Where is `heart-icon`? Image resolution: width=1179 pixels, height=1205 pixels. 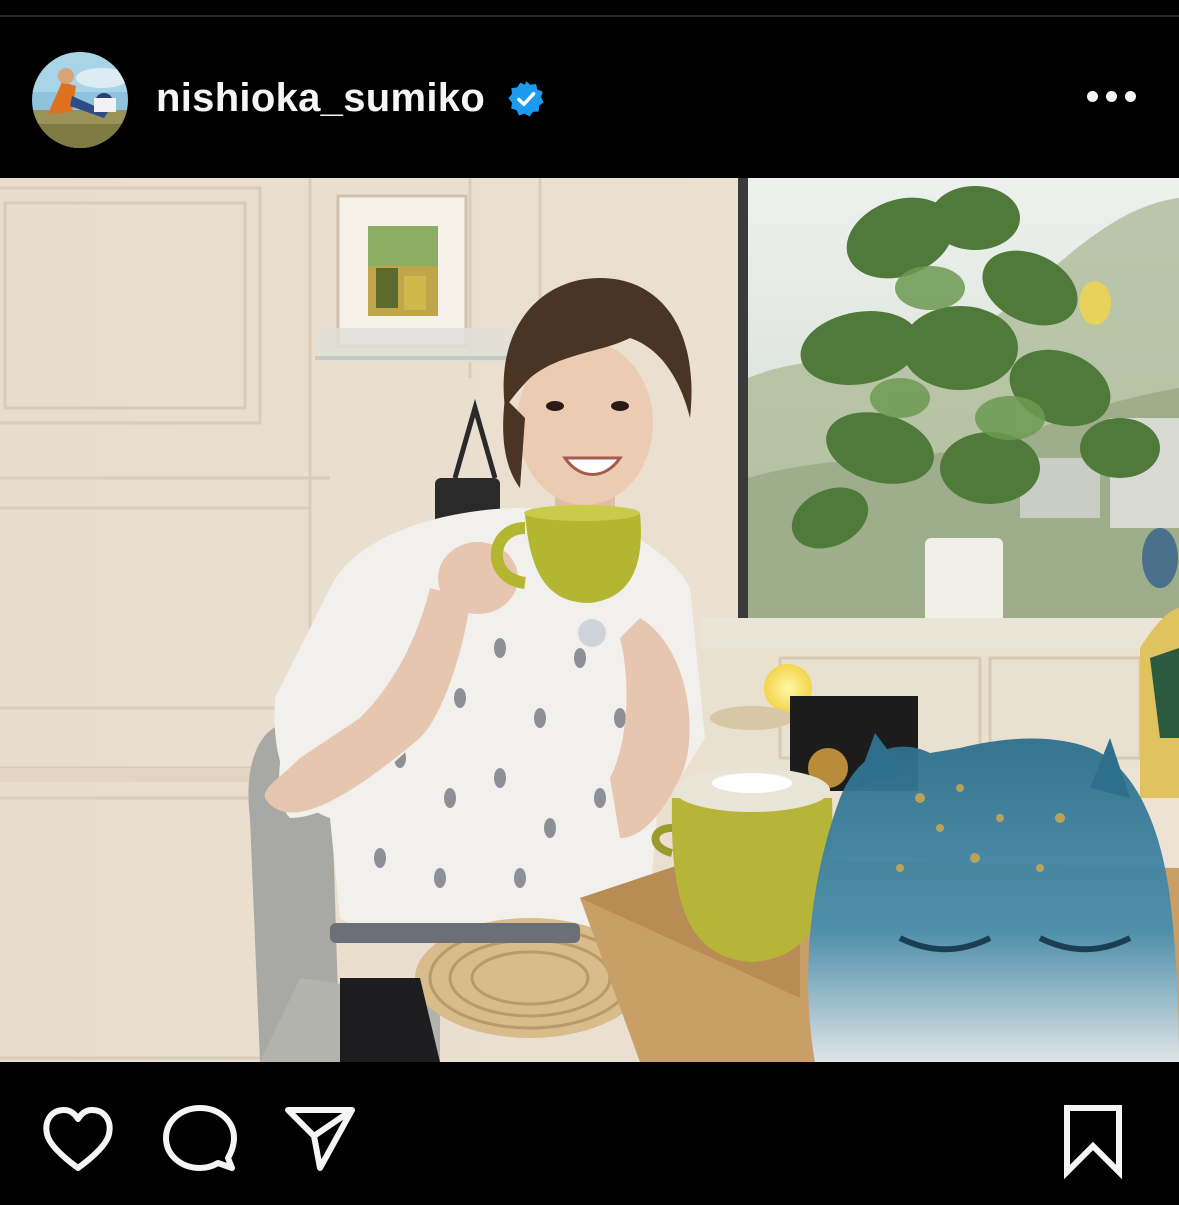 heart-icon is located at coordinates (78, 1140).